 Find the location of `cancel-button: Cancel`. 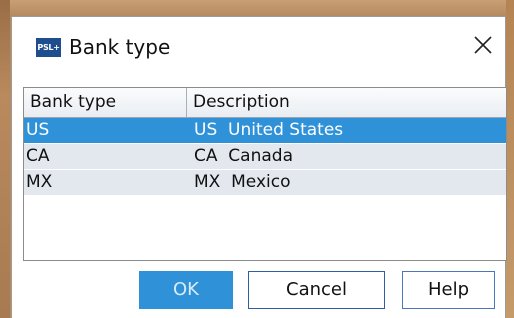

cancel-button: Cancel is located at coordinates (316, 290).